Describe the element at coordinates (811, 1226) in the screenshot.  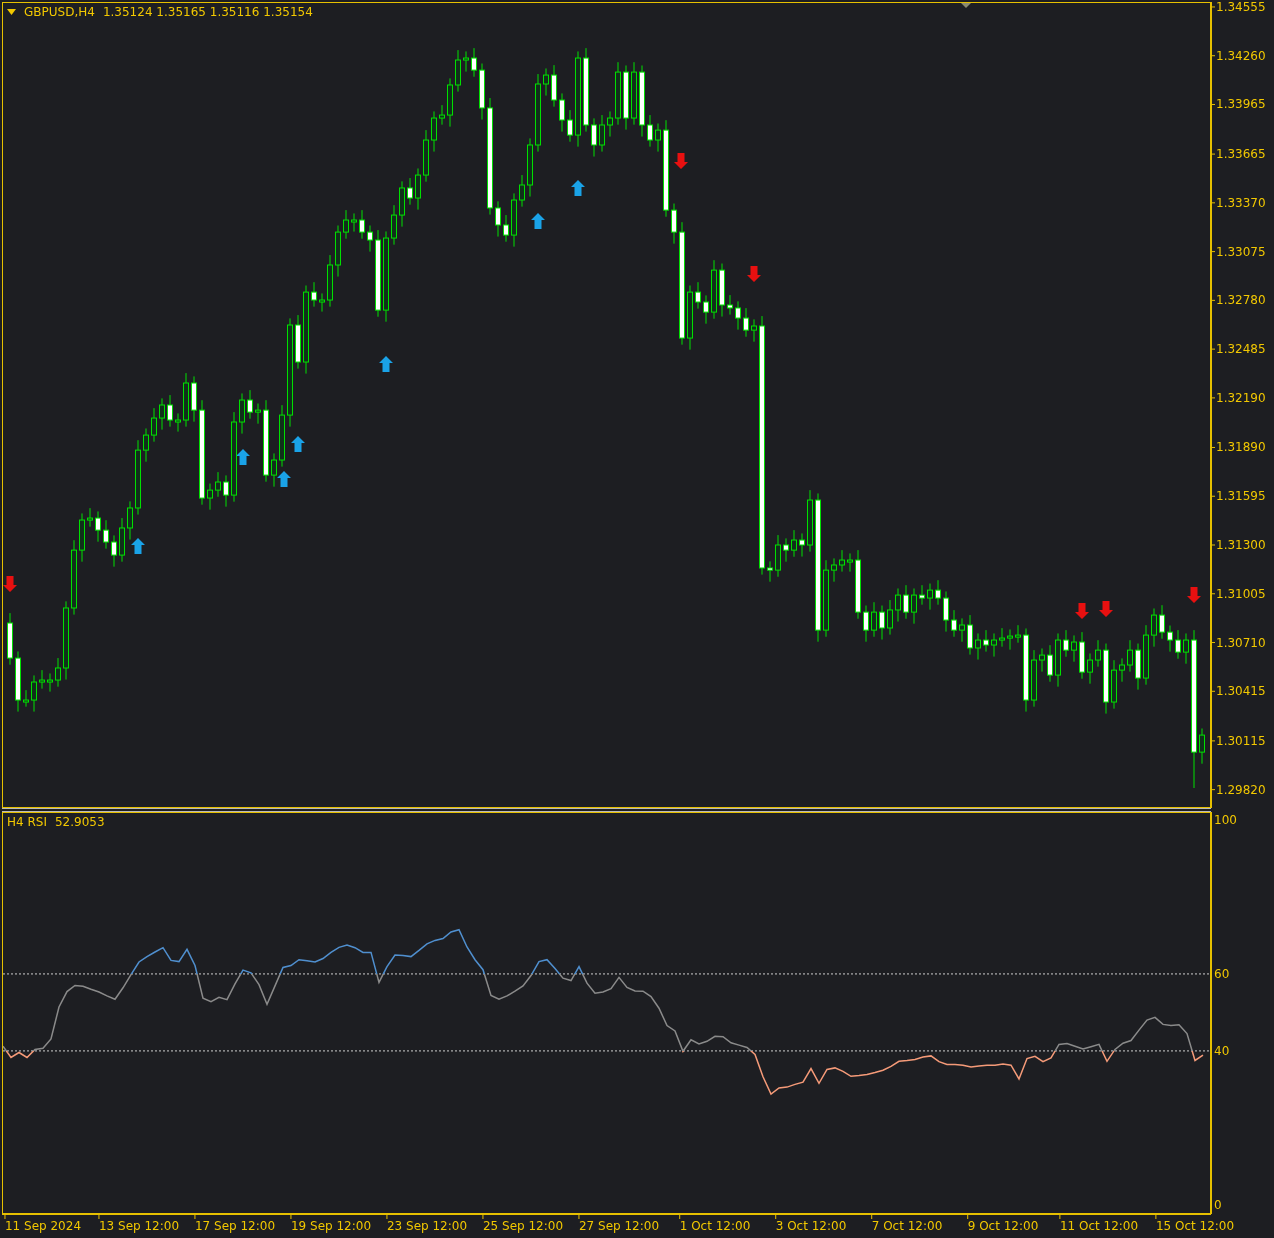
I see `time-axis-label: 3 Oct 12:00` at that location.